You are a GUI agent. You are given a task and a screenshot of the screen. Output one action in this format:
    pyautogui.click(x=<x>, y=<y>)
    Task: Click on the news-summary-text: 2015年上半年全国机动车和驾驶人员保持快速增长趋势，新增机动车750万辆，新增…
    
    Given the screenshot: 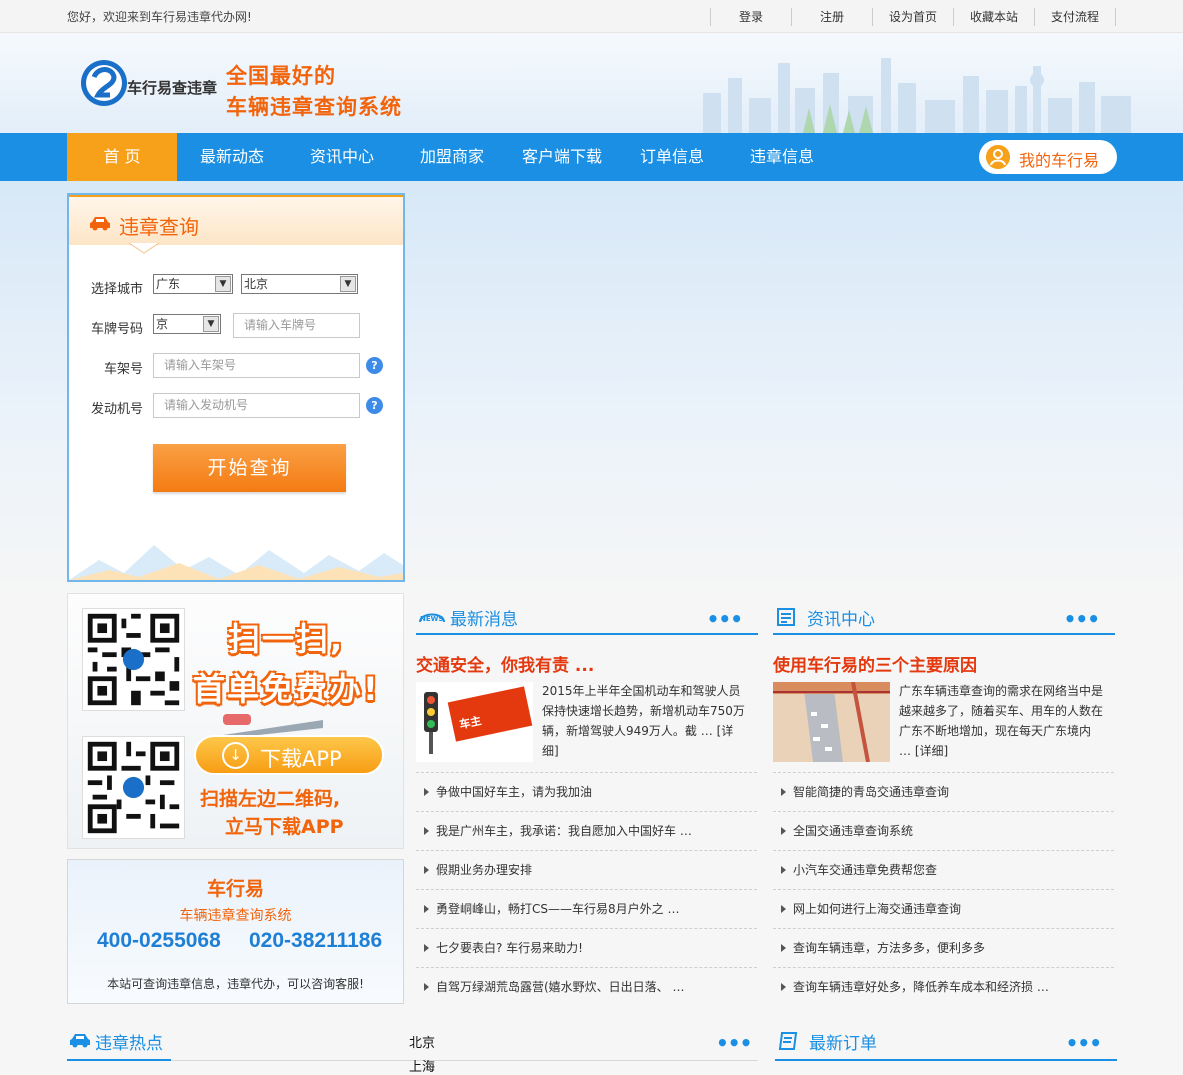 What is the action you would take?
    pyautogui.click(x=643, y=711)
    